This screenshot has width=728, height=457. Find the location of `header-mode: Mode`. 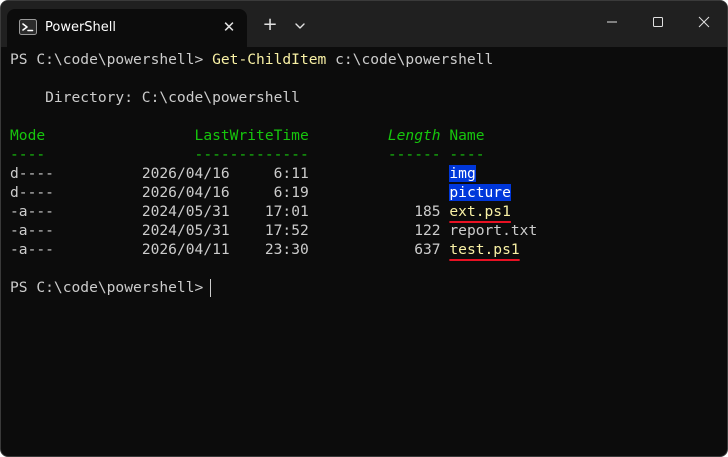

header-mode: Mode is located at coordinates (28, 135).